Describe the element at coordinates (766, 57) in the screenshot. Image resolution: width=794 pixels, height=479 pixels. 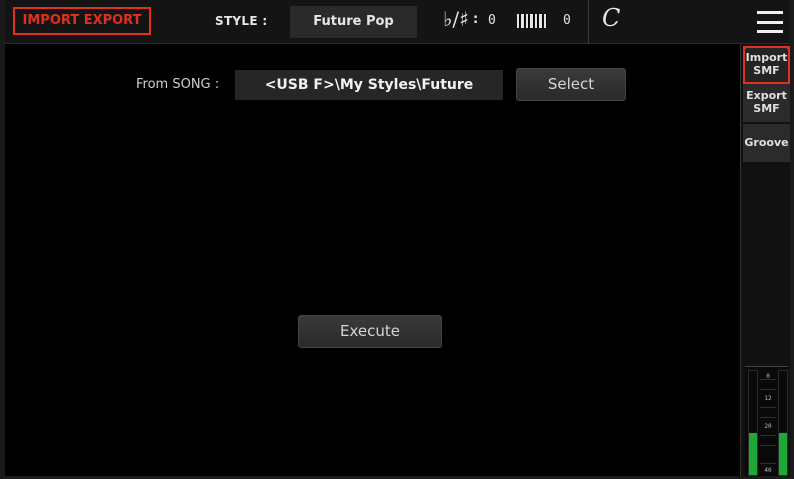
I see `tab-label-line1: Import` at that location.